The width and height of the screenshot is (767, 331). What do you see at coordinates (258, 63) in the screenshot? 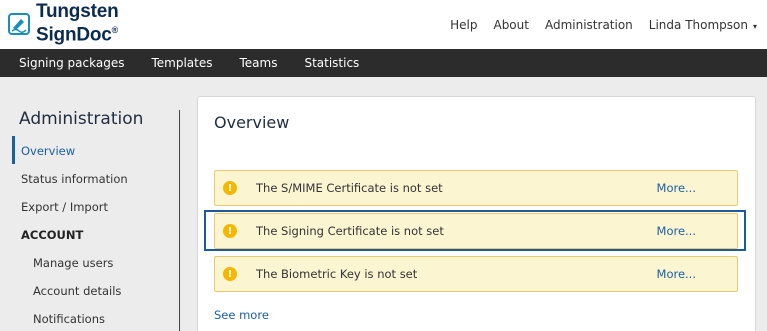
I see `nav-teams: Teams` at bounding box center [258, 63].